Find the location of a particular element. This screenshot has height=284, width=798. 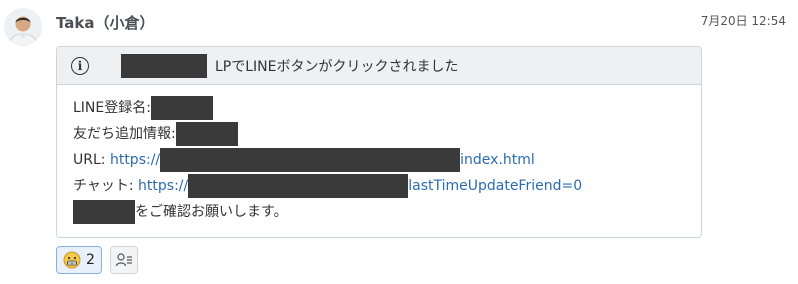

chat-link-suffix: lastTimeUpdateFriend=0 is located at coordinates (495, 186).